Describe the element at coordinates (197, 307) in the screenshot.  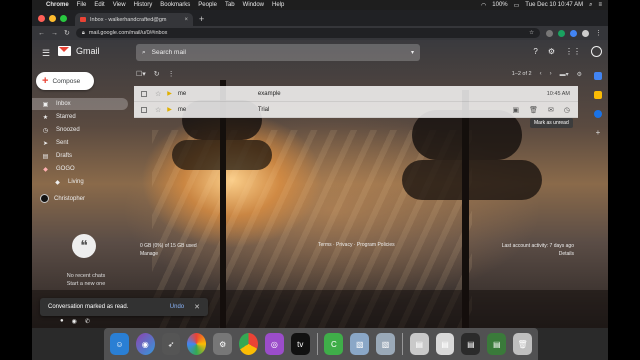
I see `close-icon: ✕` at that location.